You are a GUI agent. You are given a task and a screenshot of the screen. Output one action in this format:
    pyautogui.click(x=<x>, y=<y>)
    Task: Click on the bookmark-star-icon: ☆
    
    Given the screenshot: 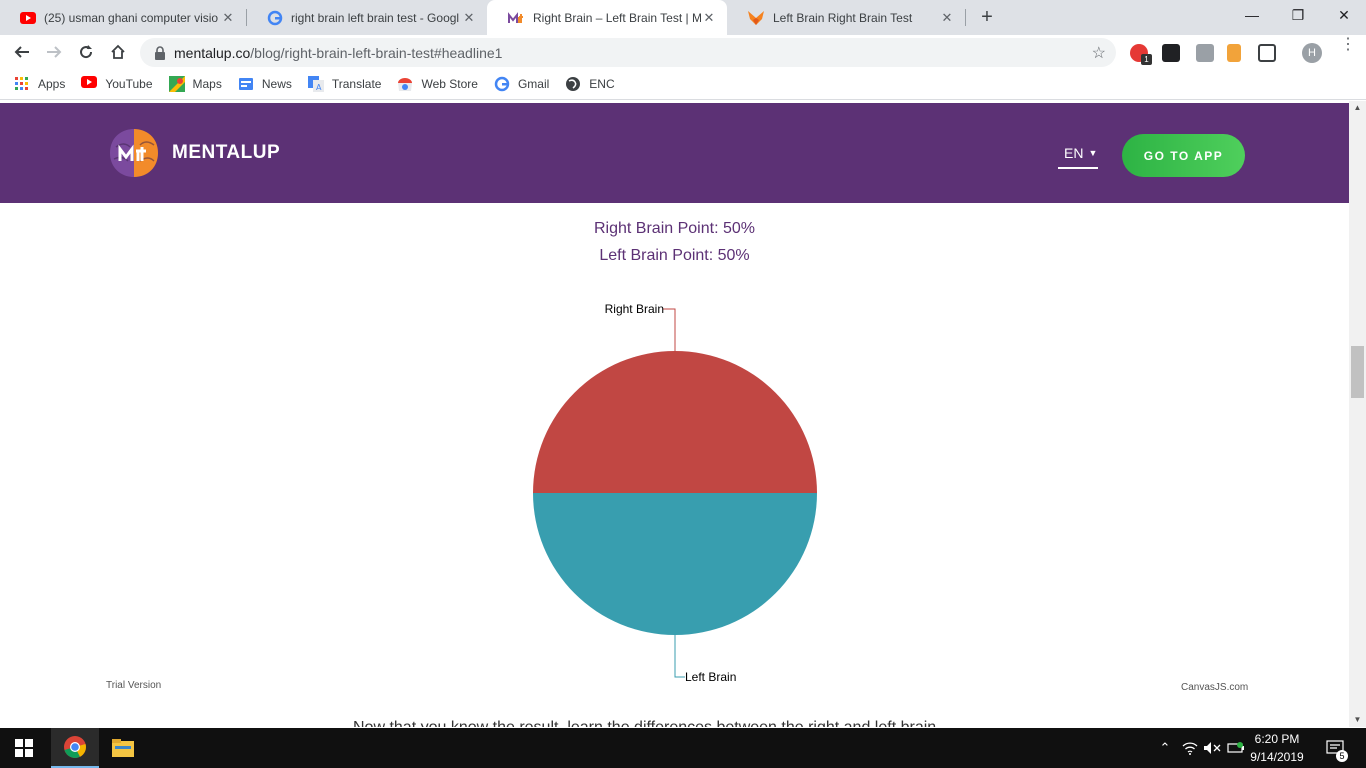 What is the action you would take?
    pyautogui.click(x=1099, y=53)
    